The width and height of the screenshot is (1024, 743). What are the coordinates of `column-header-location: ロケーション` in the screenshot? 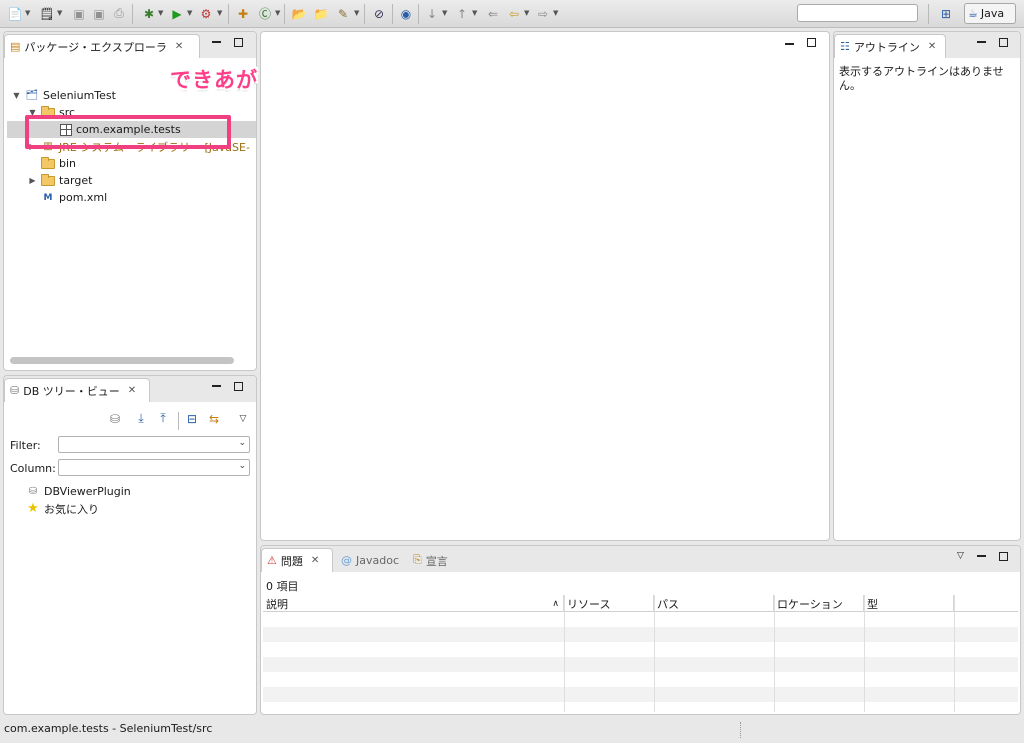 It's located at (819, 603).